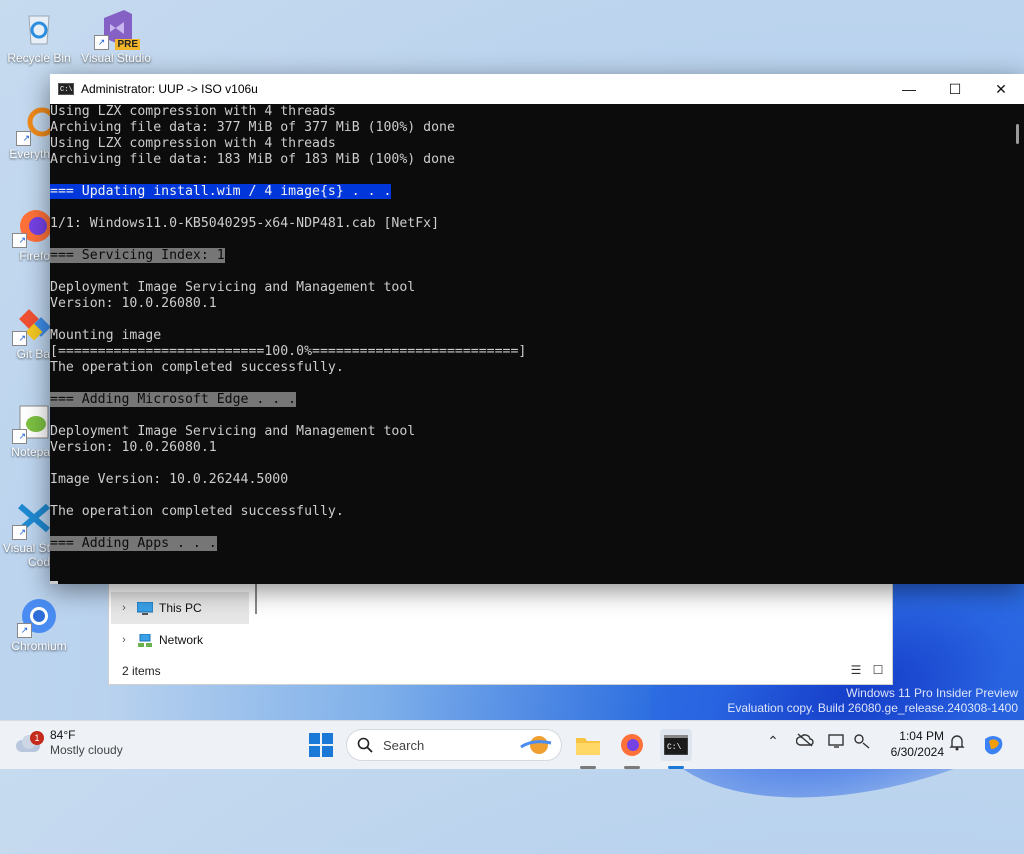  Describe the element at coordinates (34, 256) in the screenshot. I see `desktop-icon-label: Firefo` at that location.